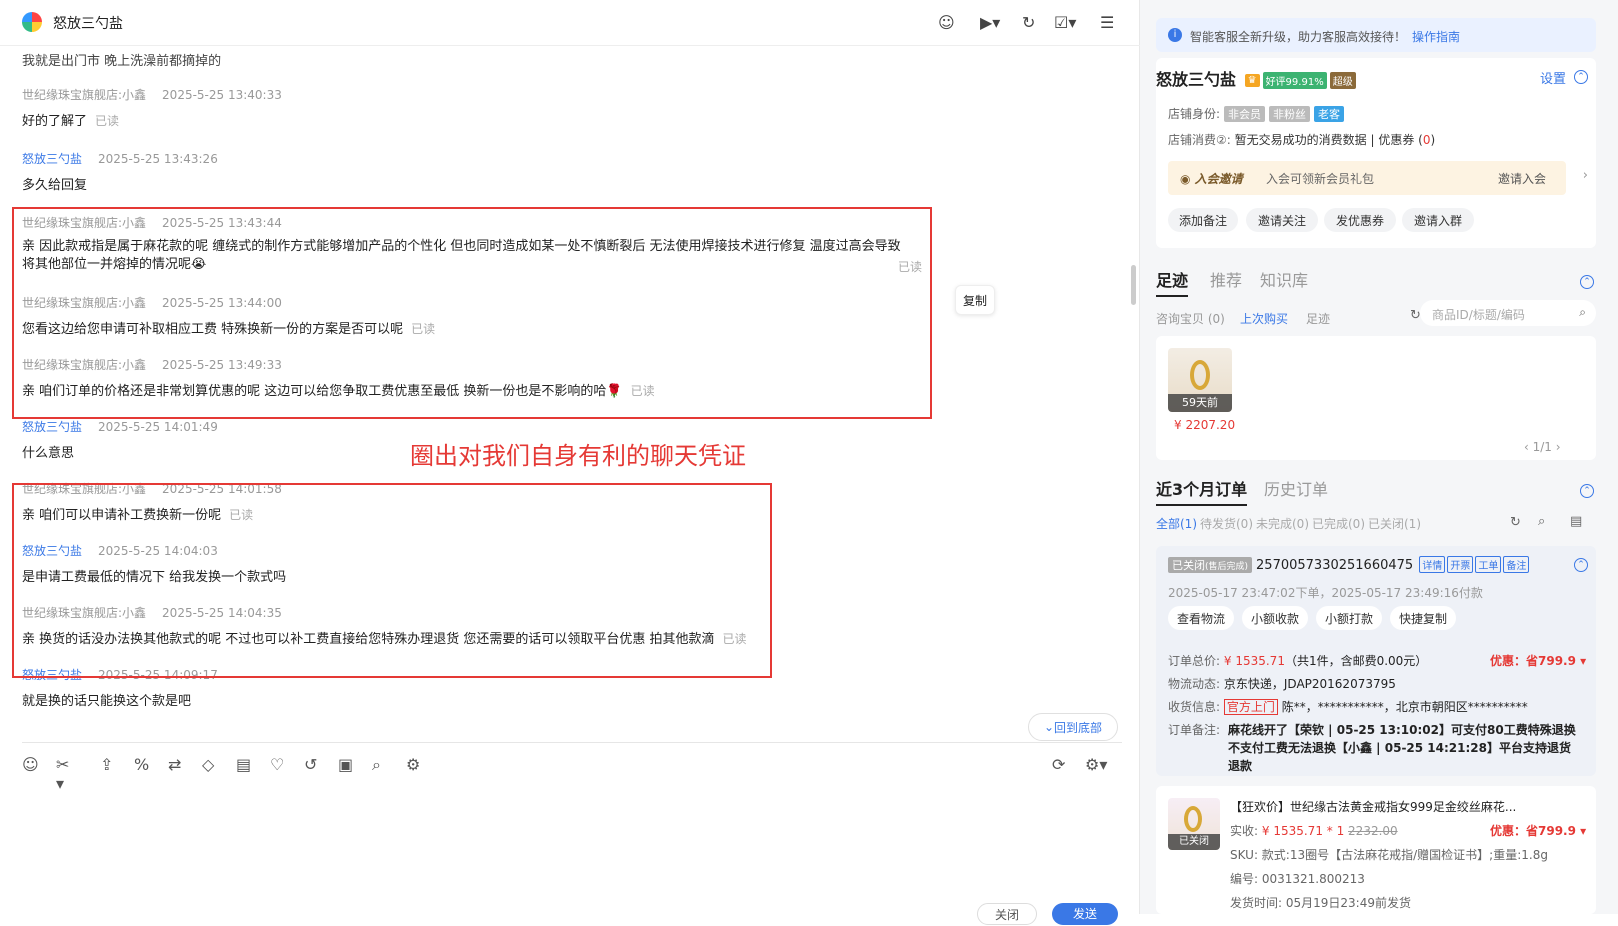  Describe the element at coordinates (345, 764) in the screenshot. I see `doc-icon: ▣` at that location.